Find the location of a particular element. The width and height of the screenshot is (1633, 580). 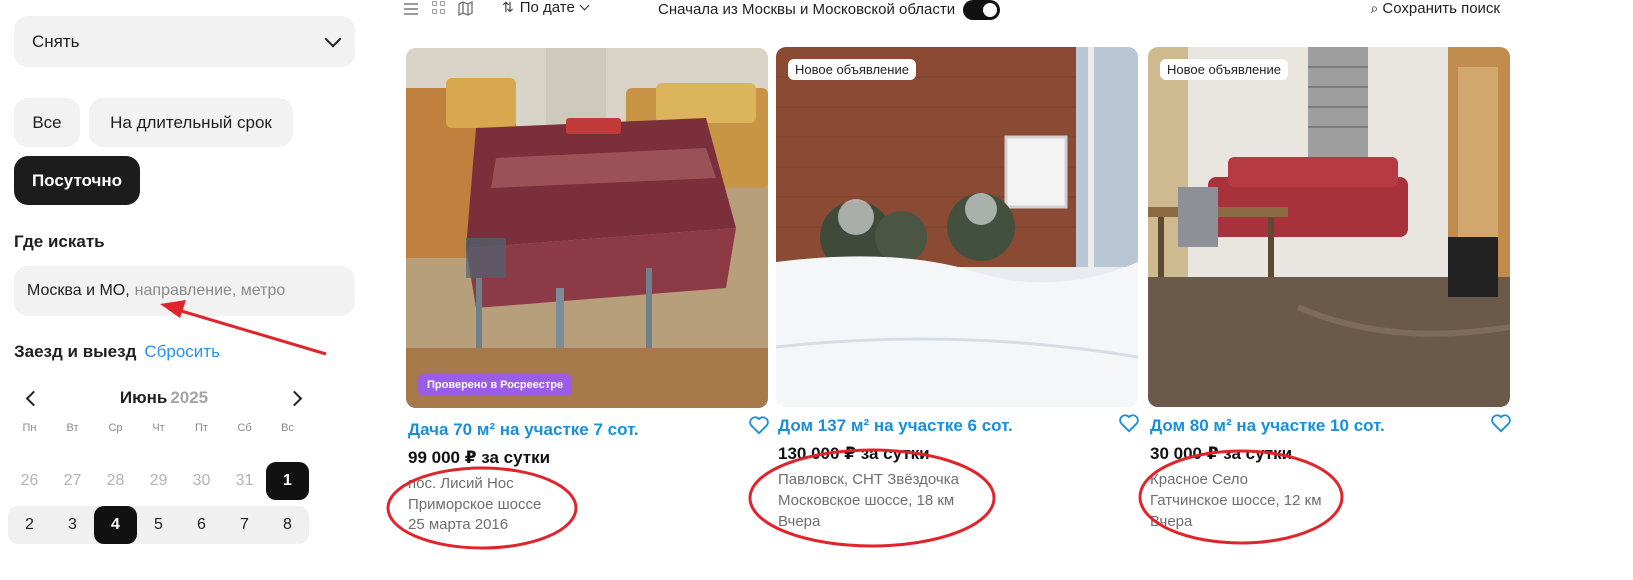

rent-chip-label: Все is located at coordinates (47, 122).